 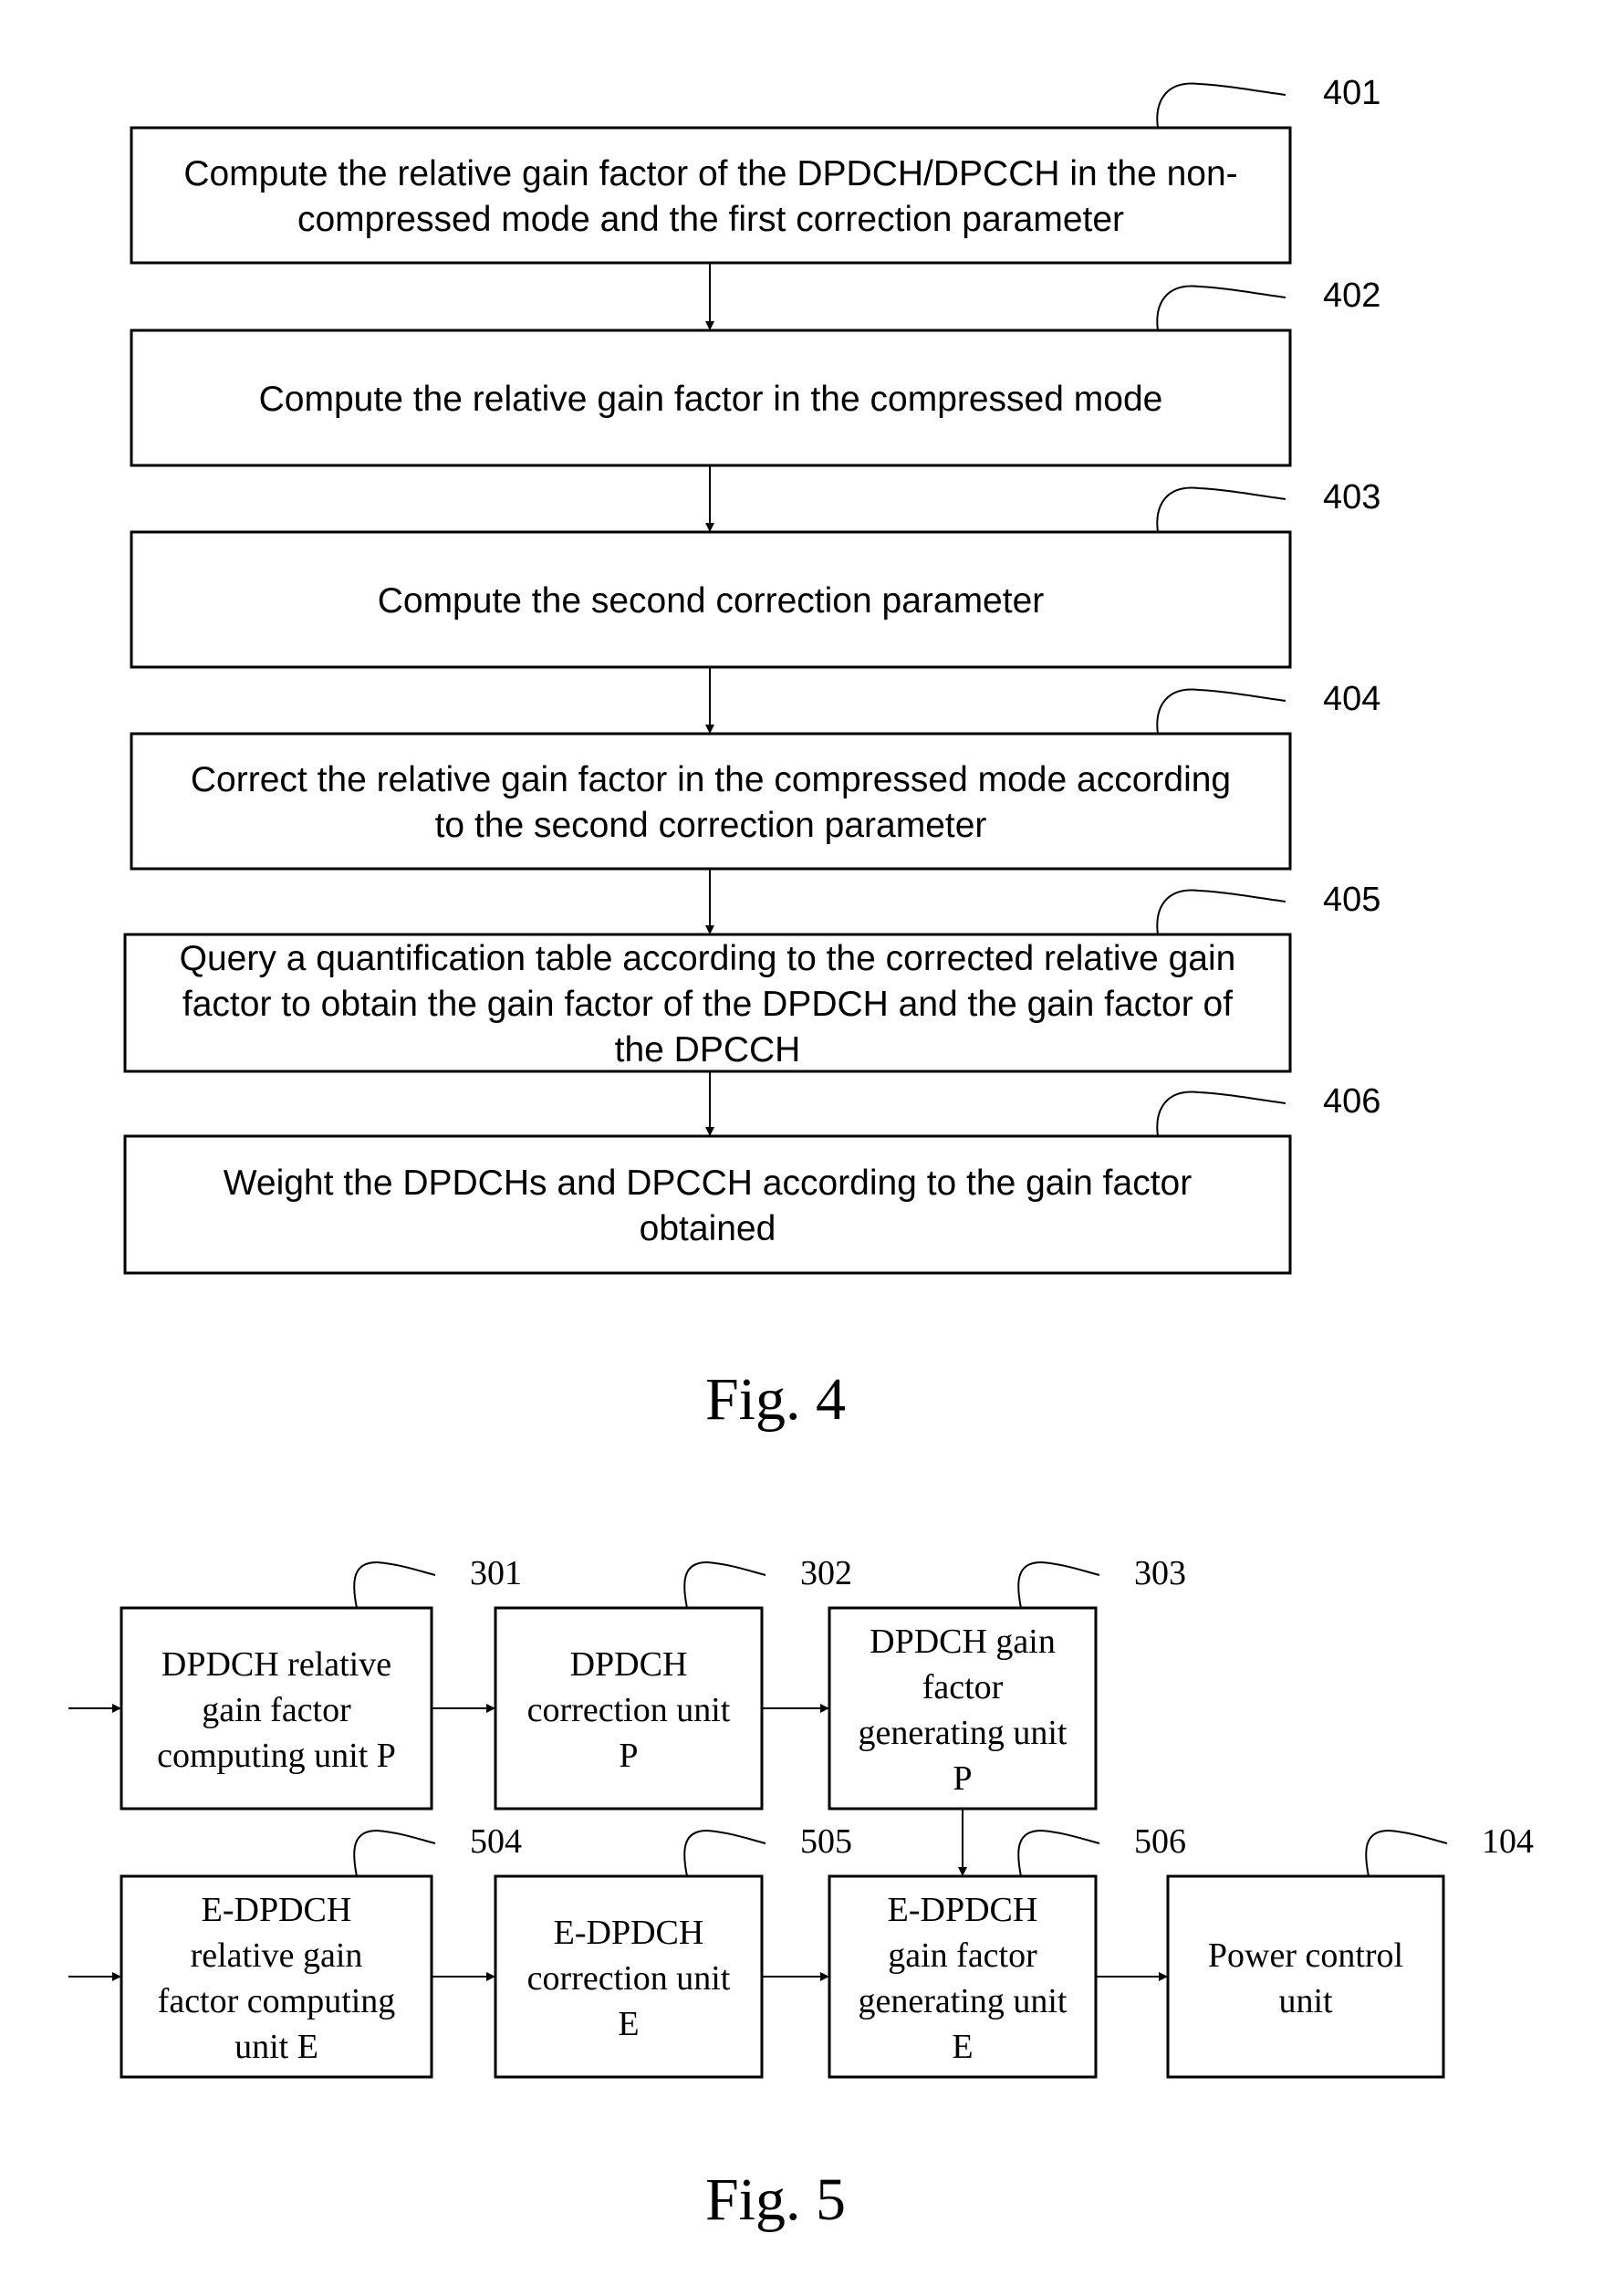 I want to click on unit-box, so click(x=1305, y=1976).